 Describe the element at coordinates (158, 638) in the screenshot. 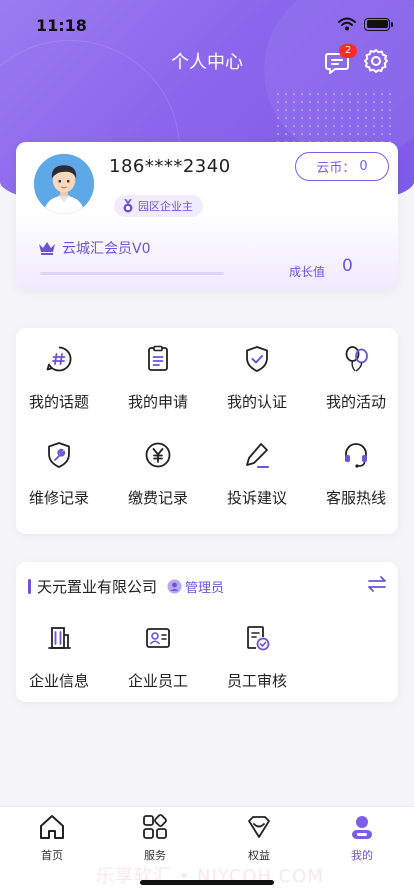

I see `id-card-icon` at that location.